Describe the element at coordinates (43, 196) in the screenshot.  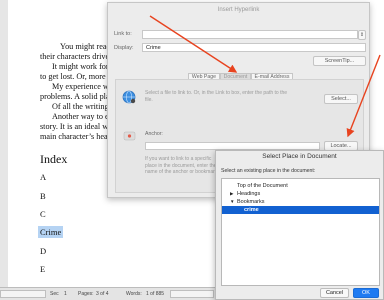
I see `index-letter: B` at that location.